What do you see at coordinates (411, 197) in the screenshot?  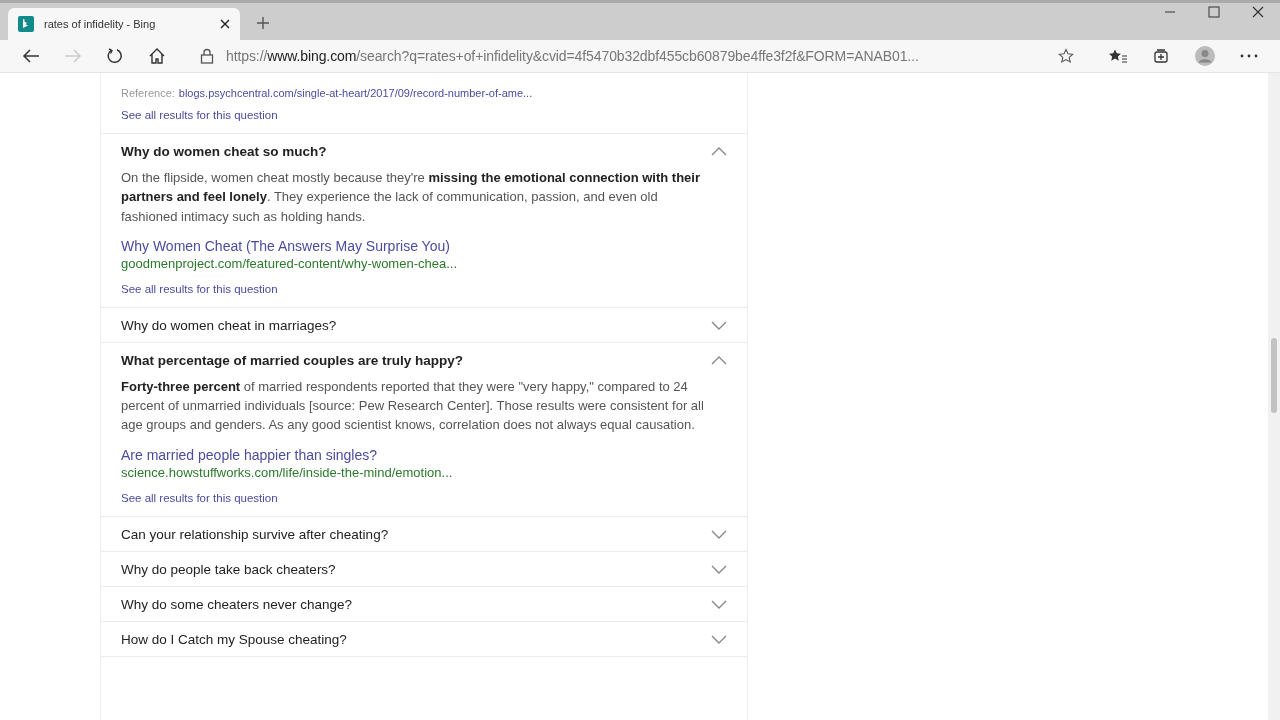 I see `answer-text: On the flipside, women cheat mostly because they're missing the emotional connection with their partners and feel lonely. They experience the lack of communication, passion, and even old fashioned intimacy such as holding hands.` at bounding box center [411, 197].